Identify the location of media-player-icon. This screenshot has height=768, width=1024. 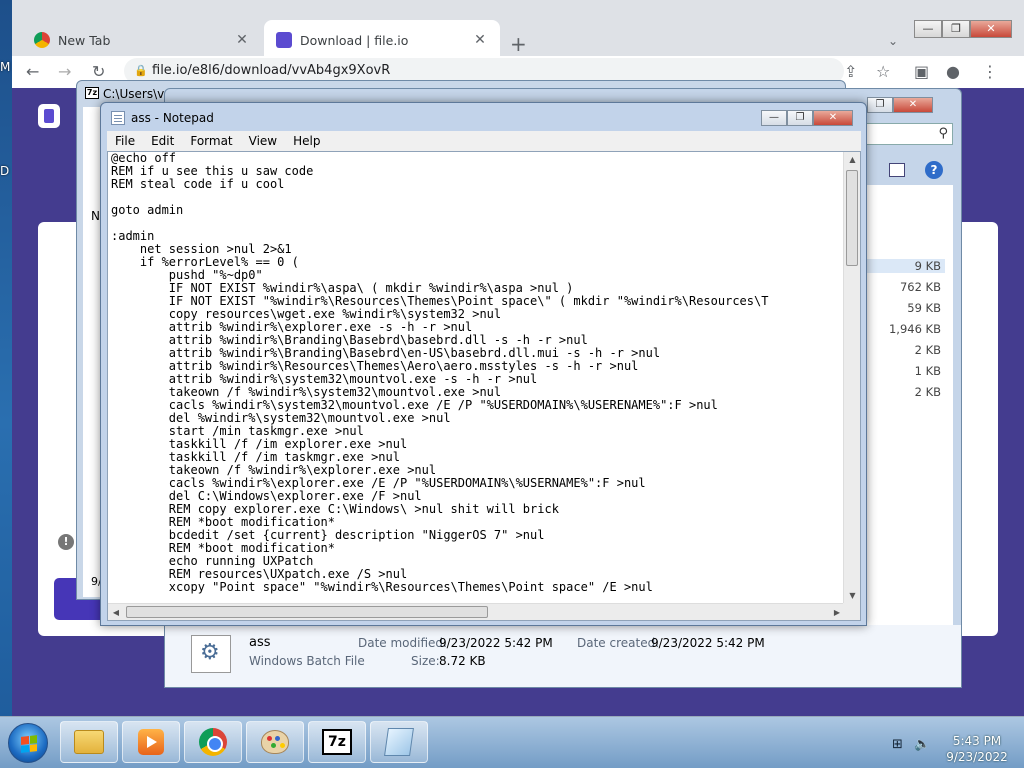
(151, 742).